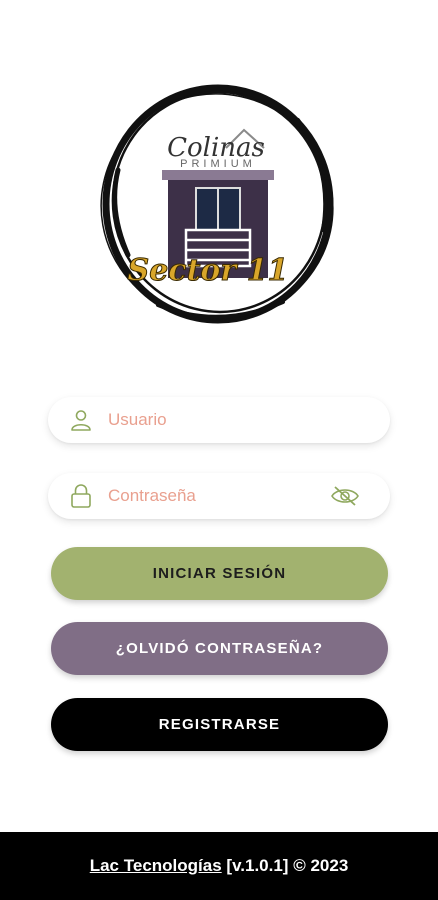 This screenshot has height=900, width=438. What do you see at coordinates (81, 420) in the screenshot?
I see `user-icon` at bounding box center [81, 420].